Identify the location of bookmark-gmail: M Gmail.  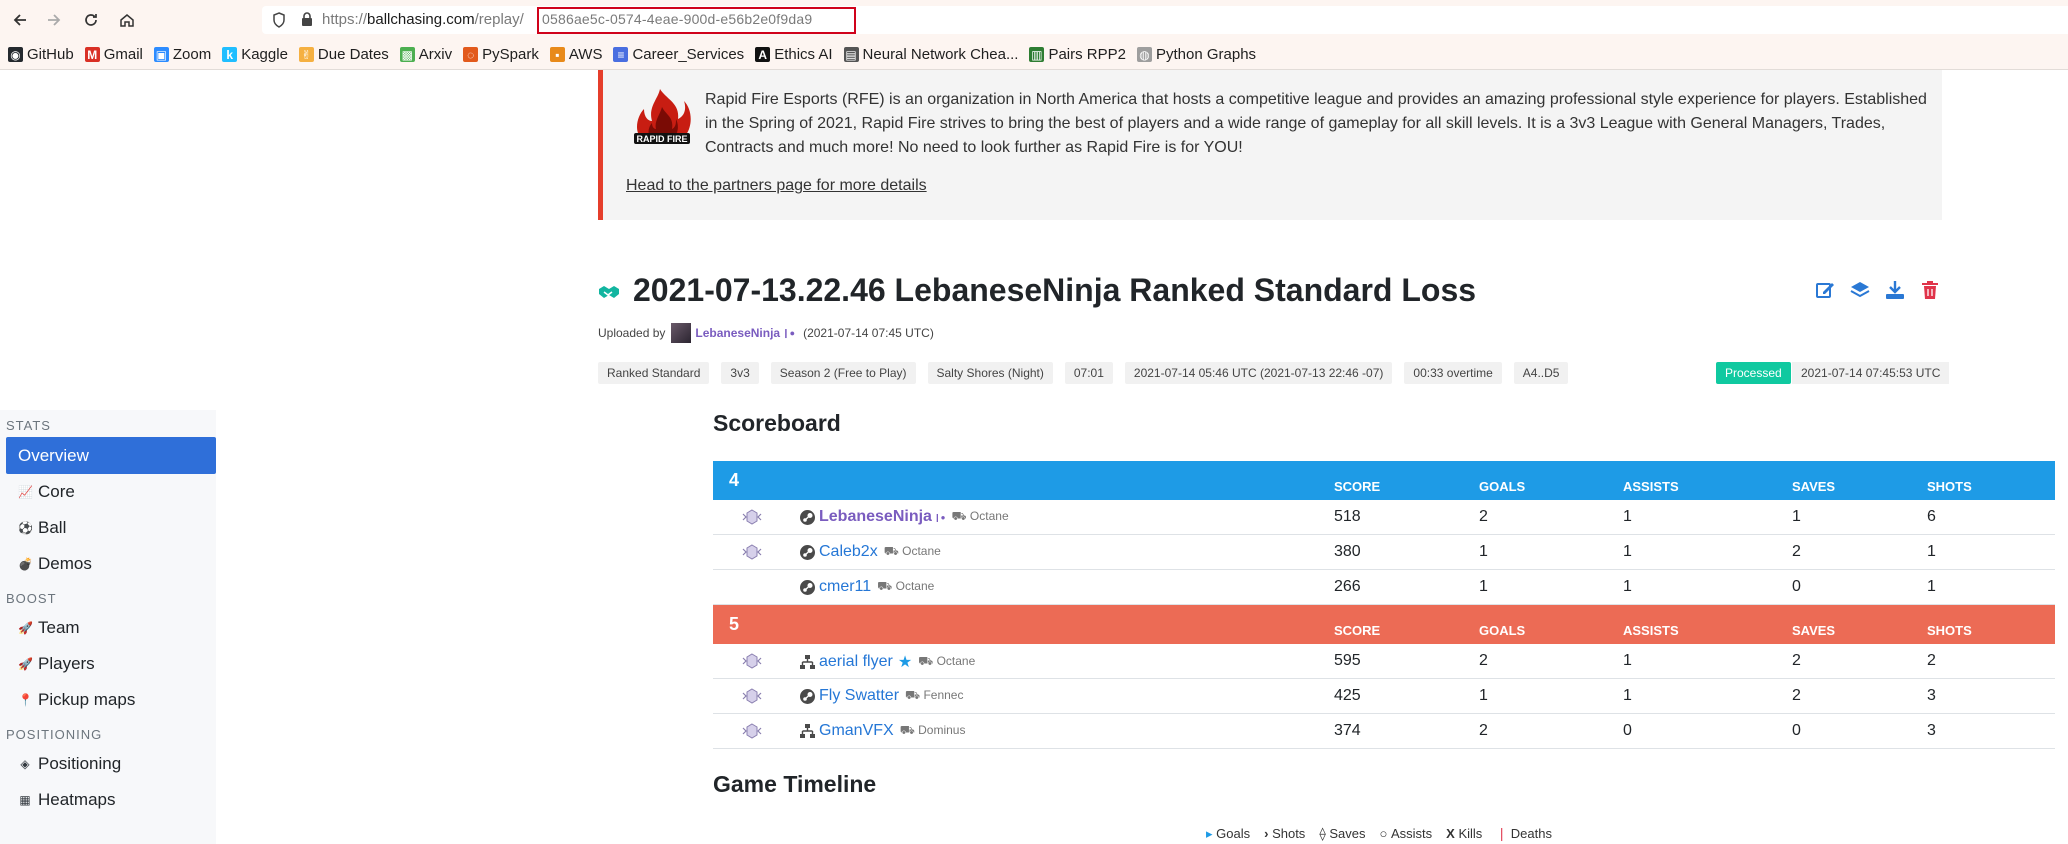
(113, 54).